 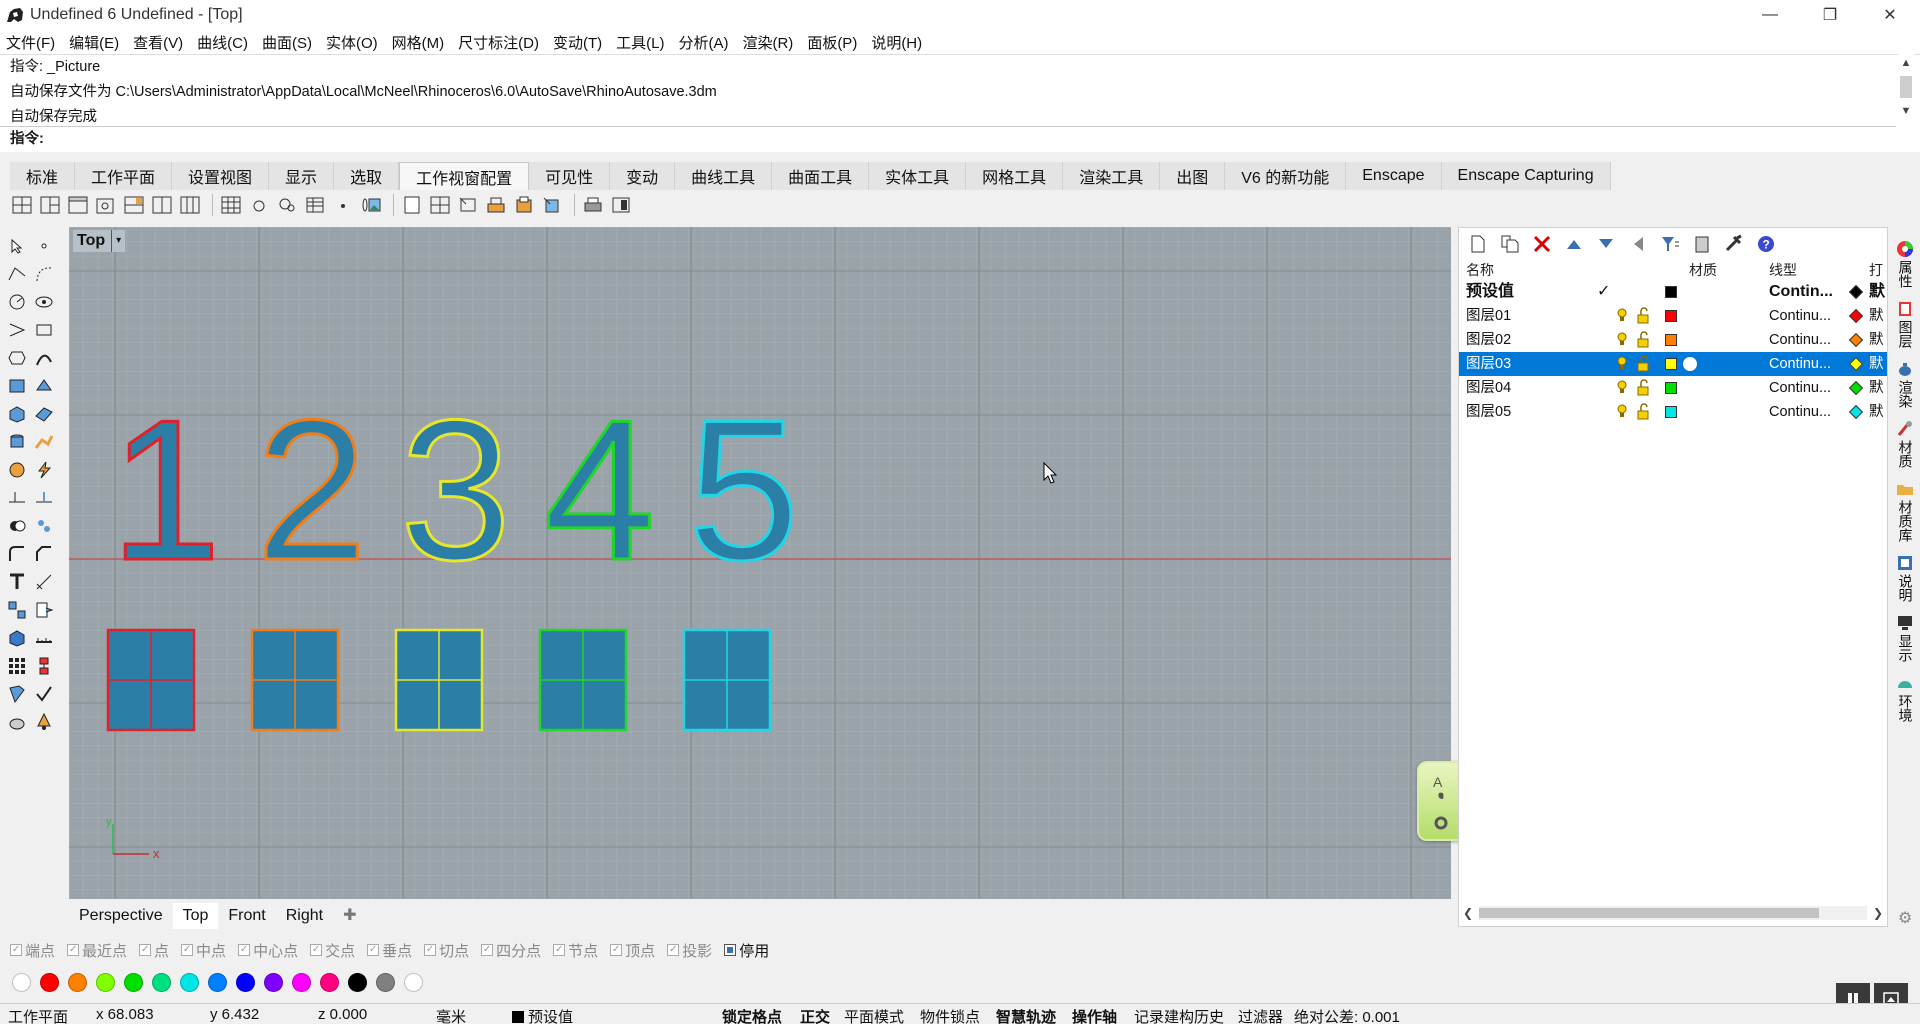 I want to click on analyze-icon, so click(x=16, y=694).